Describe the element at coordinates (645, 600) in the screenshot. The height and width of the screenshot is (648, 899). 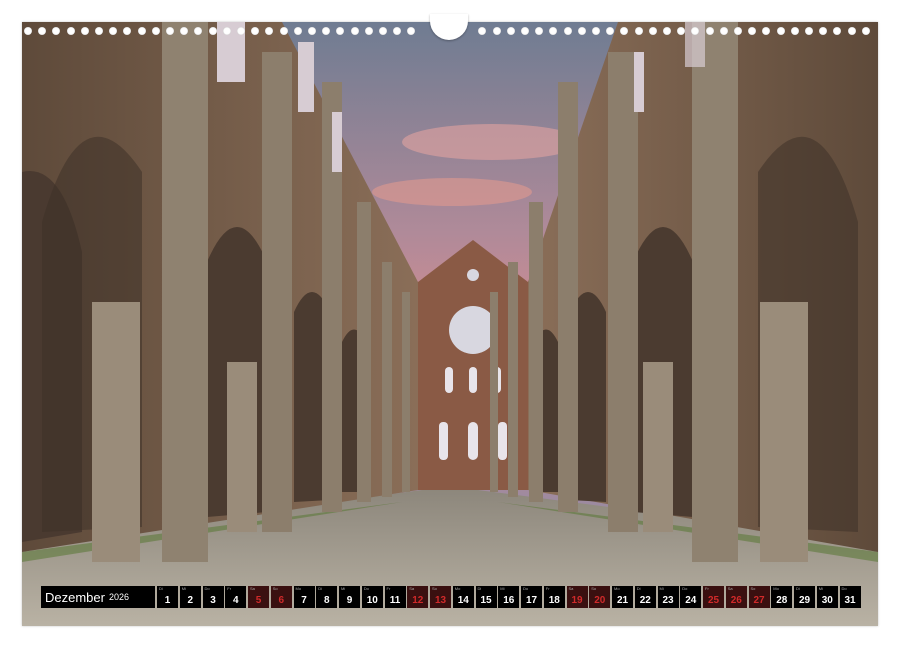
I see `day-number: 22` at that location.